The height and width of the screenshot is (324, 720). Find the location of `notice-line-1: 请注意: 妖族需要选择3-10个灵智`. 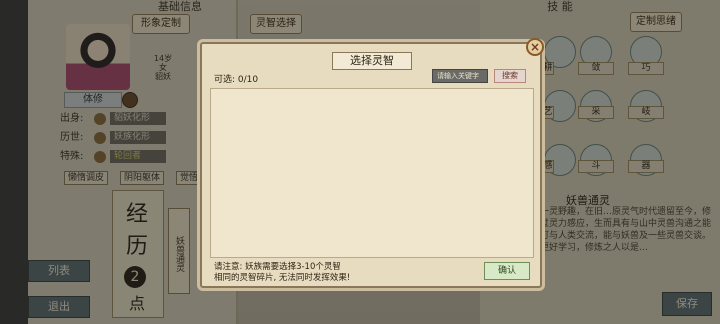

notice-line-1: 请注意: 妖族需要选择3-10个灵智 is located at coordinates (277, 267).